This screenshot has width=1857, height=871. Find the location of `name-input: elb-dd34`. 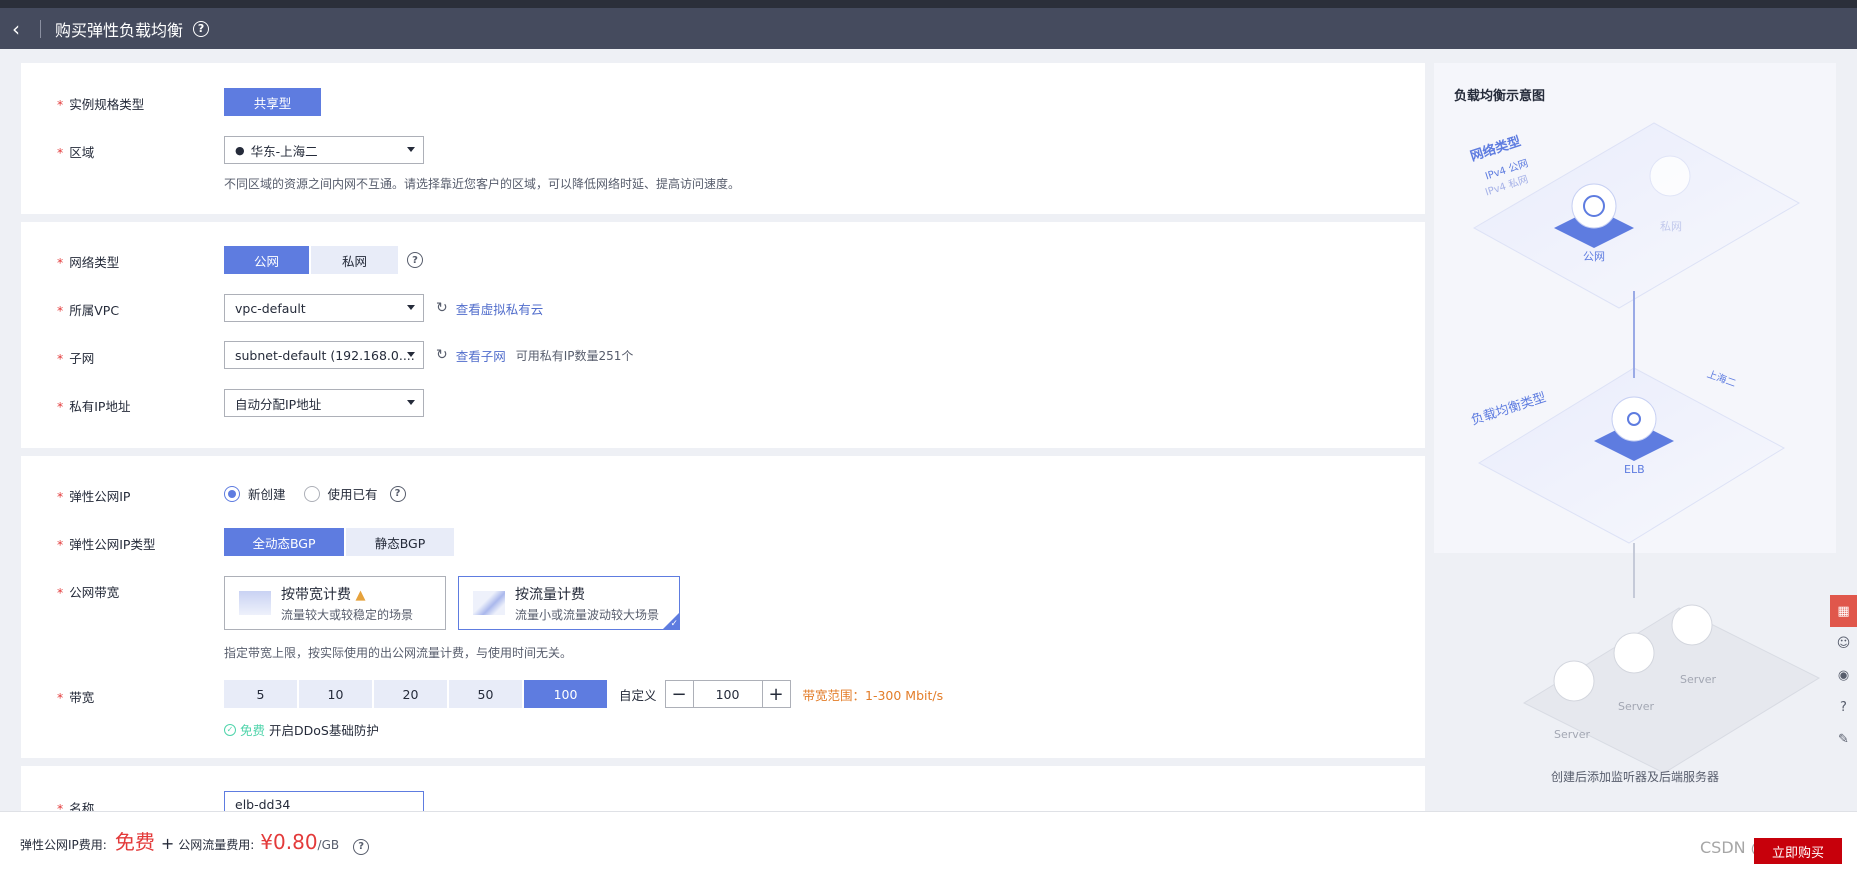

name-input: elb-dd34 is located at coordinates (324, 801).